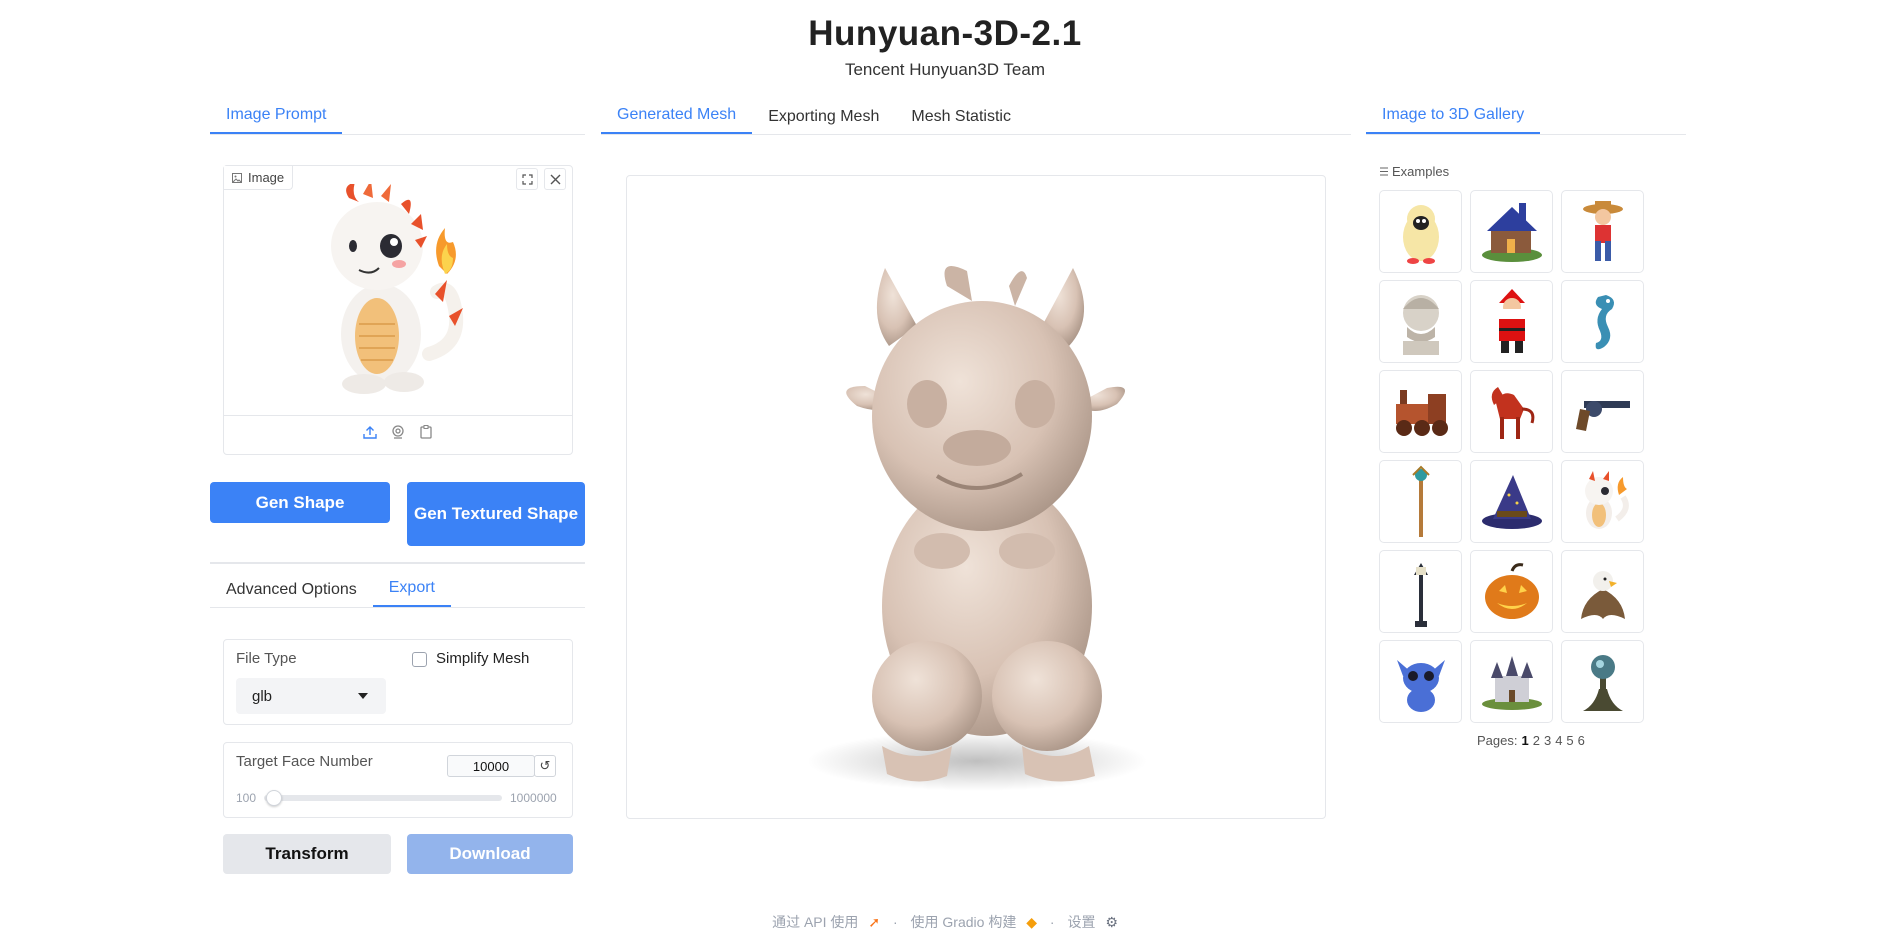 This screenshot has width=1890, height=936. Describe the element at coordinates (274, 798) in the screenshot. I see `slider-handle` at that location.